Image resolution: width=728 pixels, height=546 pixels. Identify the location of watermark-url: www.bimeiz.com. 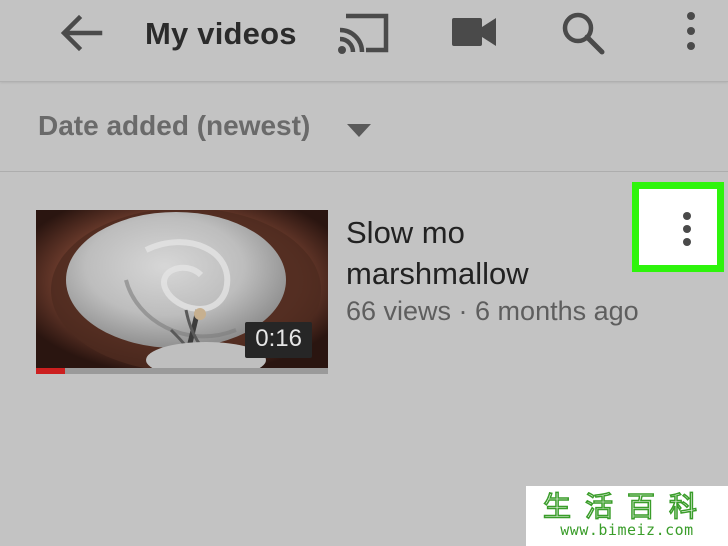
(627, 530).